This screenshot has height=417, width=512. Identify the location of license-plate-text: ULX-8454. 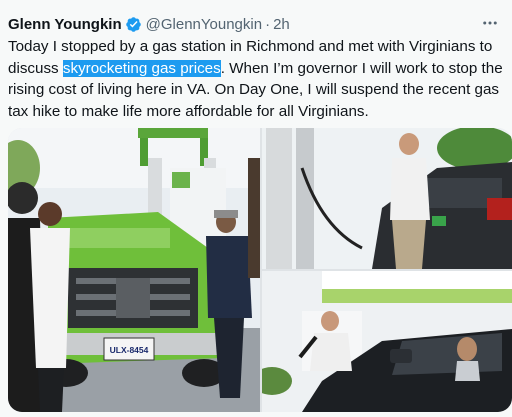
(129, 350).